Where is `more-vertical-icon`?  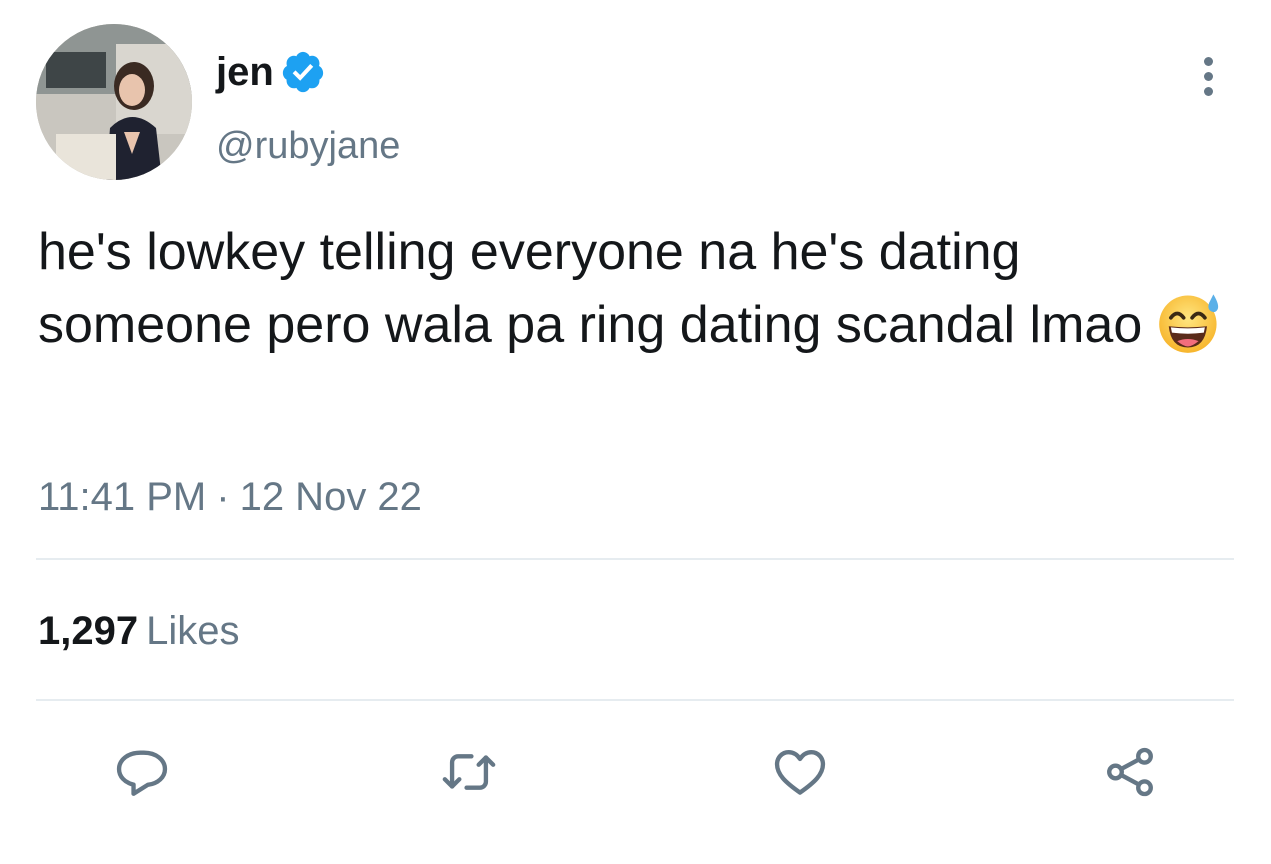 more-vertical-icon is located at coordinates (1208, 76).